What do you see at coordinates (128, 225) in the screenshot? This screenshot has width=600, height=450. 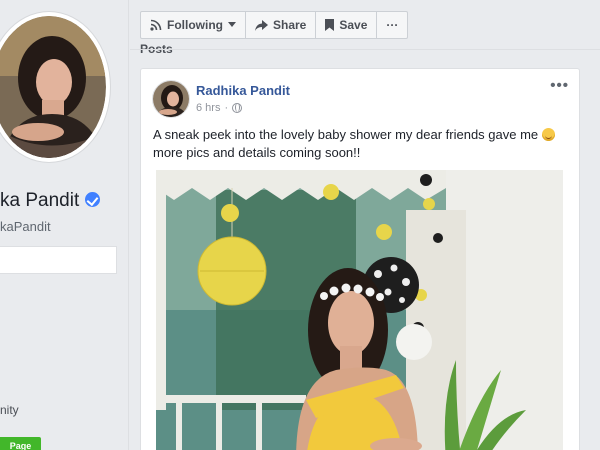 I see `column-divider` at bounding box center [128, 225].